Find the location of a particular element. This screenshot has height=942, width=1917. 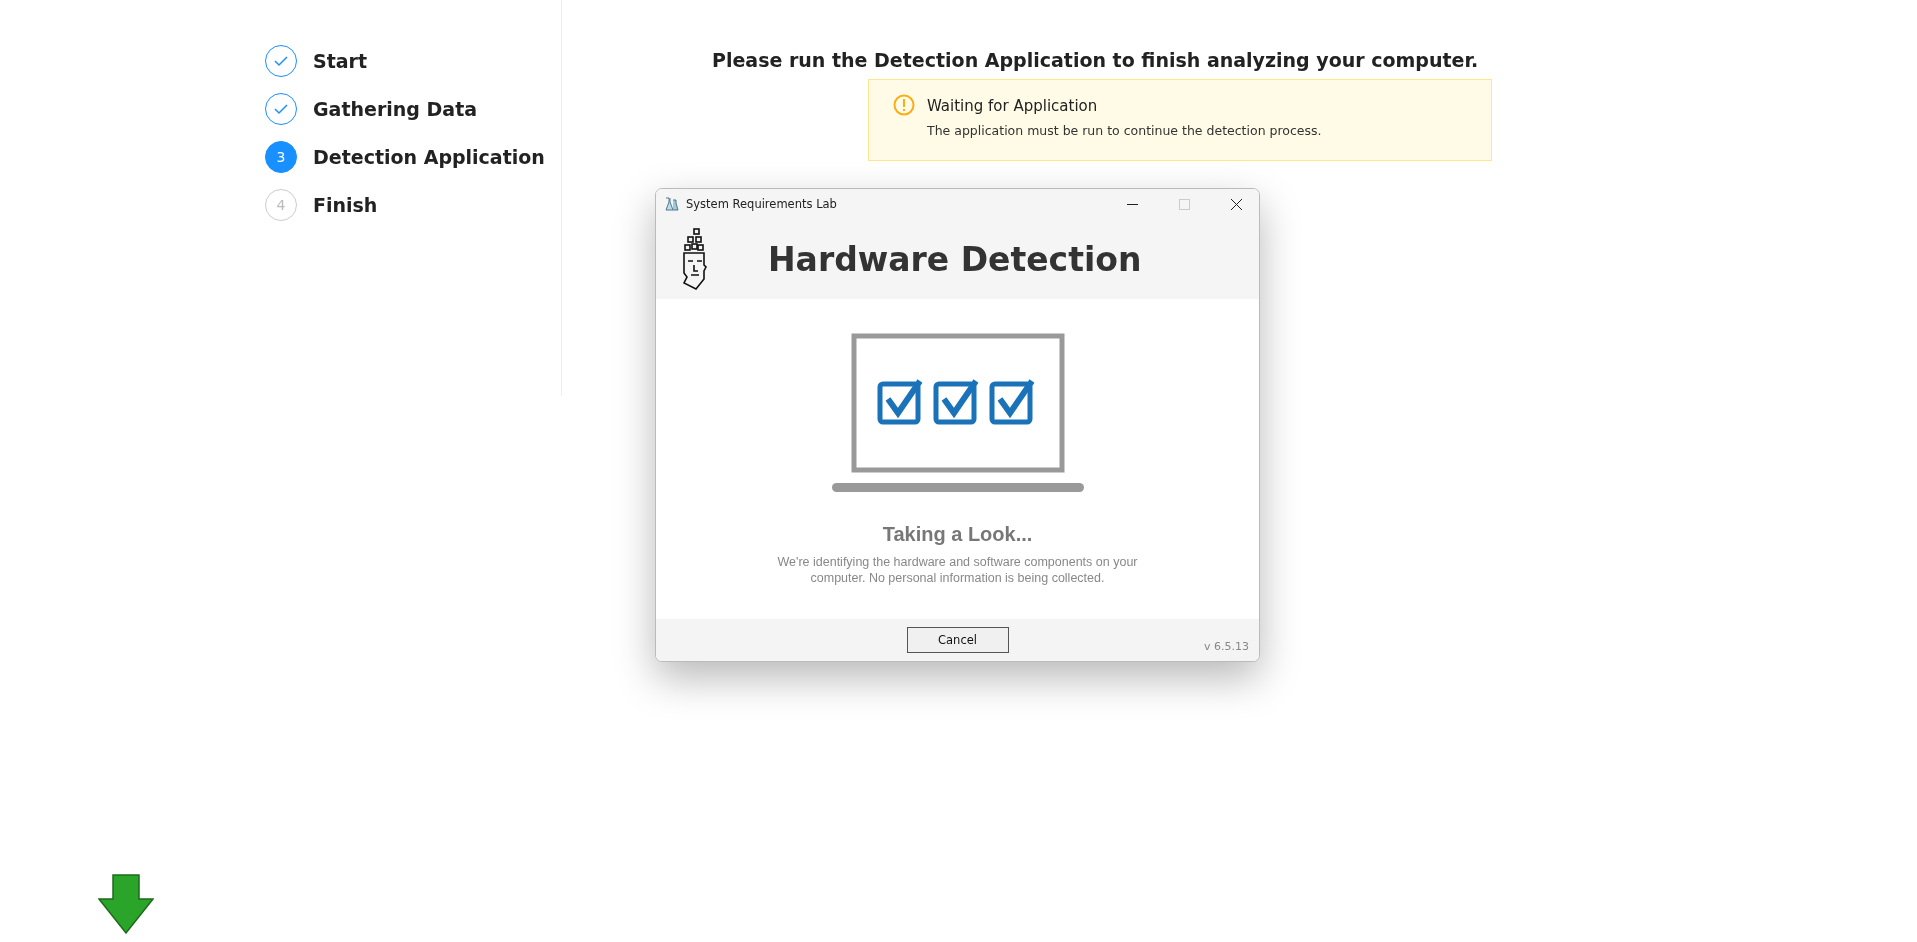

cancel-button: Cancel is located at coordinates (957, 640).